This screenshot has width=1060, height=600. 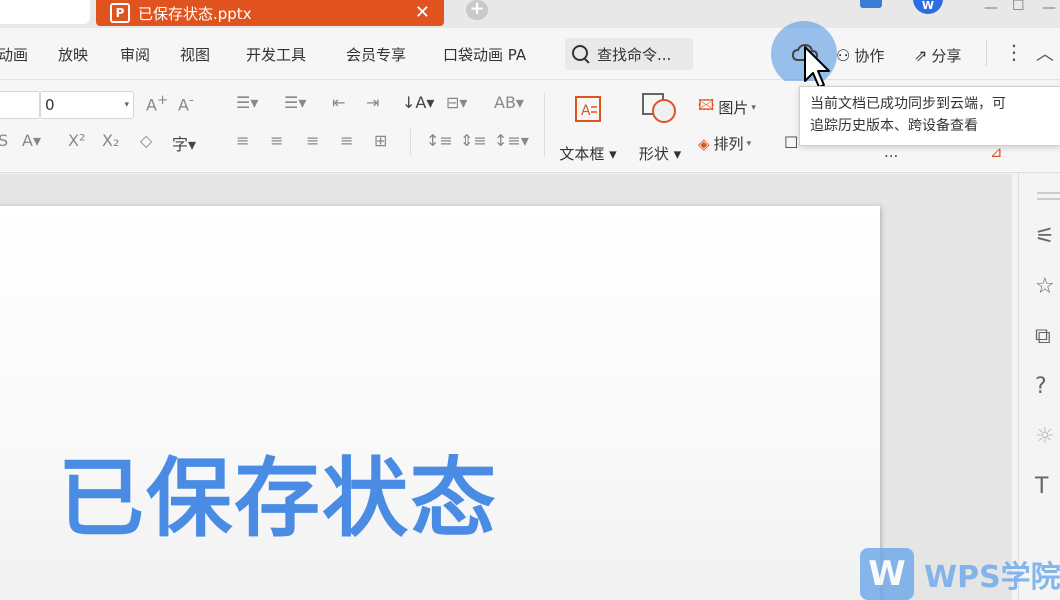 I want to click on textbox-icon: A, so click(x=588, y=109).